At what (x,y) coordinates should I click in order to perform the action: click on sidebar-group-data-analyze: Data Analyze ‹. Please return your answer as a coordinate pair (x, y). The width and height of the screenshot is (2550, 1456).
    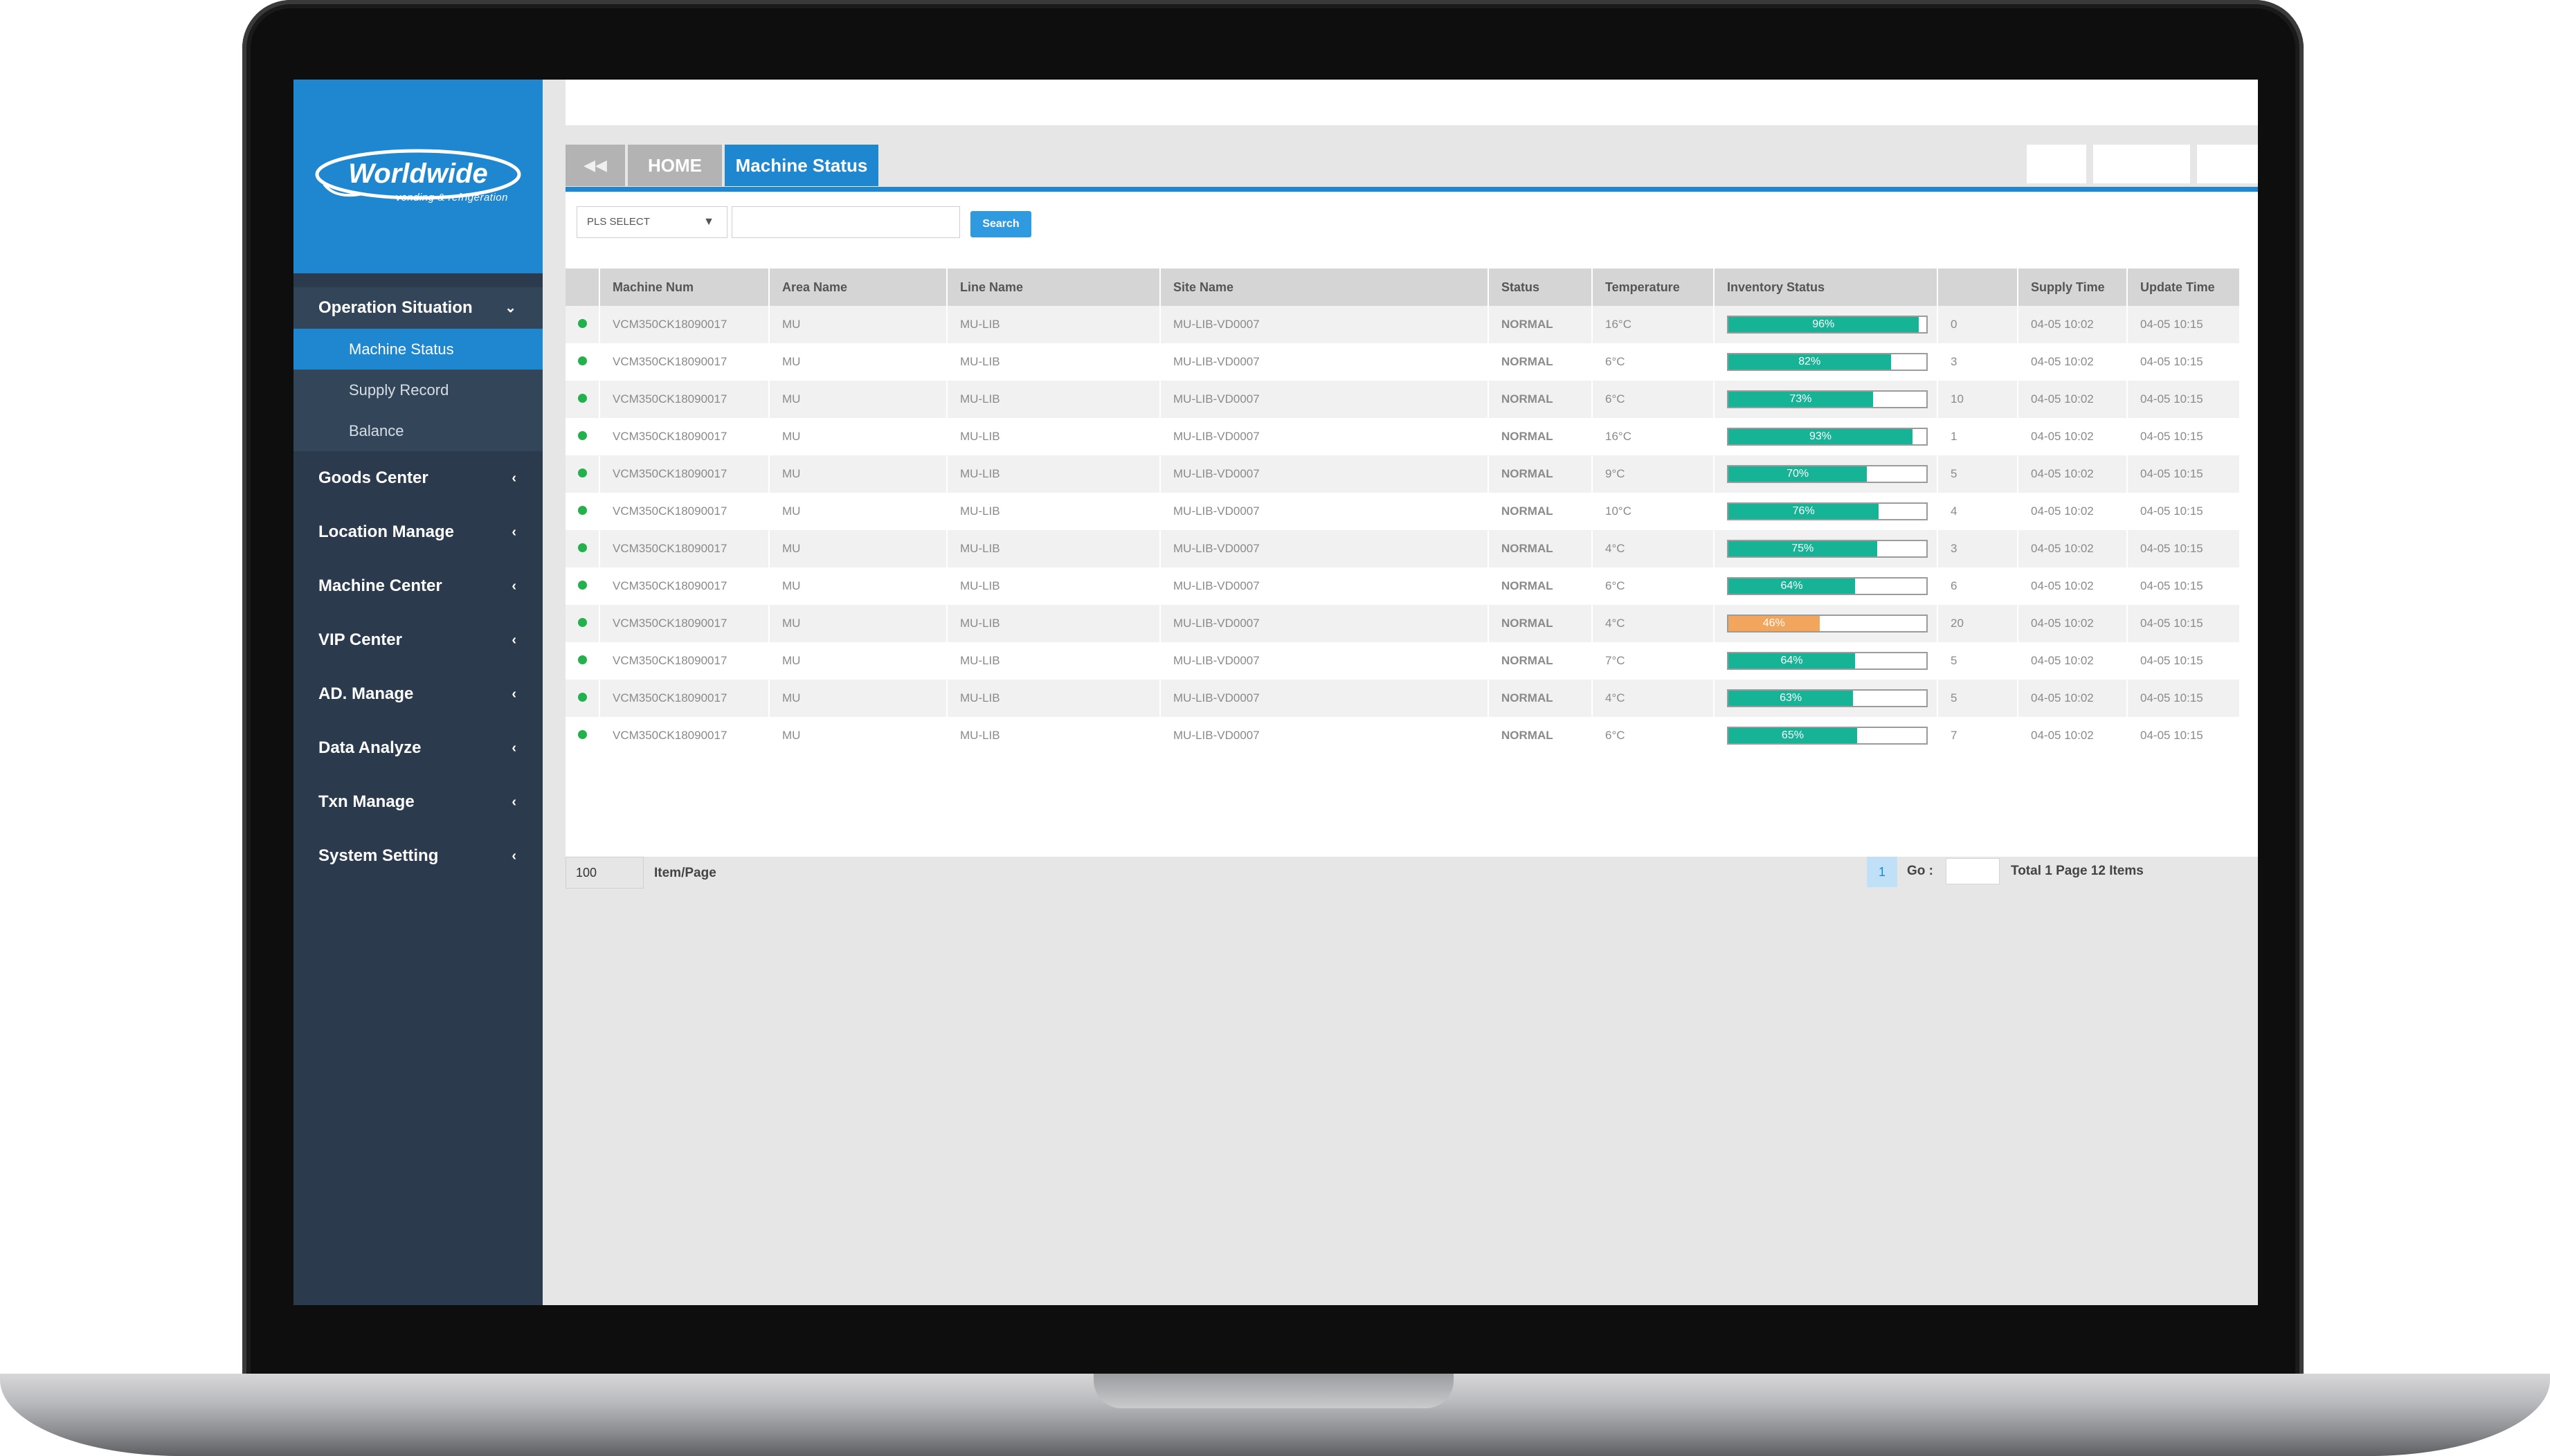
    Looking at the image, I should click on (418, 748).